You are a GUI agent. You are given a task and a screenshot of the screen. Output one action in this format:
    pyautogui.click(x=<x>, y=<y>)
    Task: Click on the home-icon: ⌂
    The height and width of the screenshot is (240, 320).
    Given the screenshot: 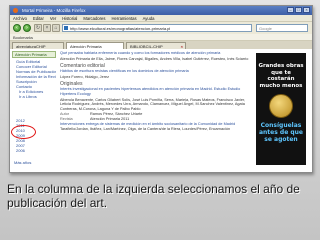 What is the action you would take?
    pyautogui.click(x=56, y=28)
    